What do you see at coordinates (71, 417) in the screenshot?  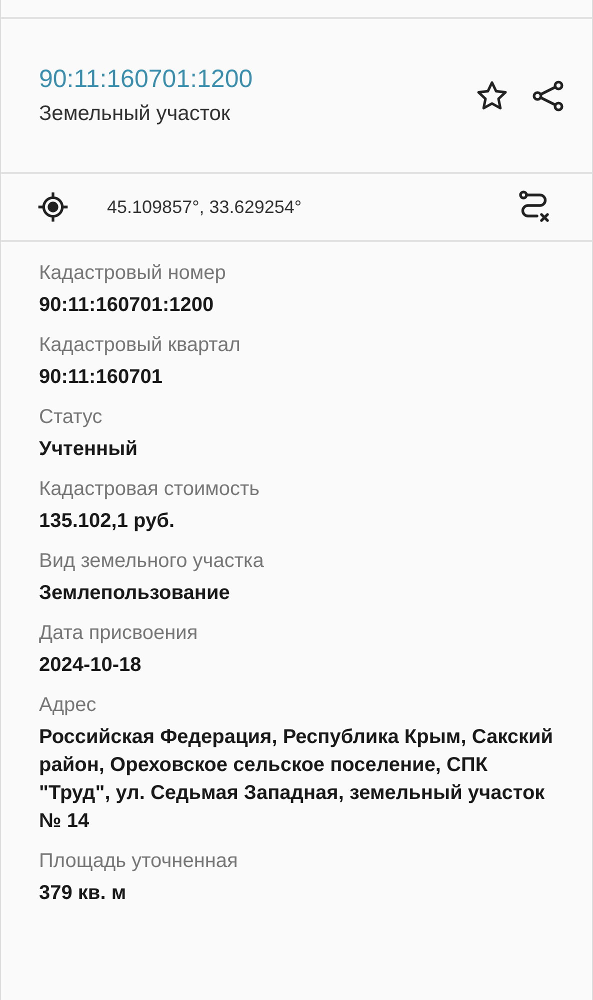 I see `field-label: Статус` at bounding box center [71, 417].